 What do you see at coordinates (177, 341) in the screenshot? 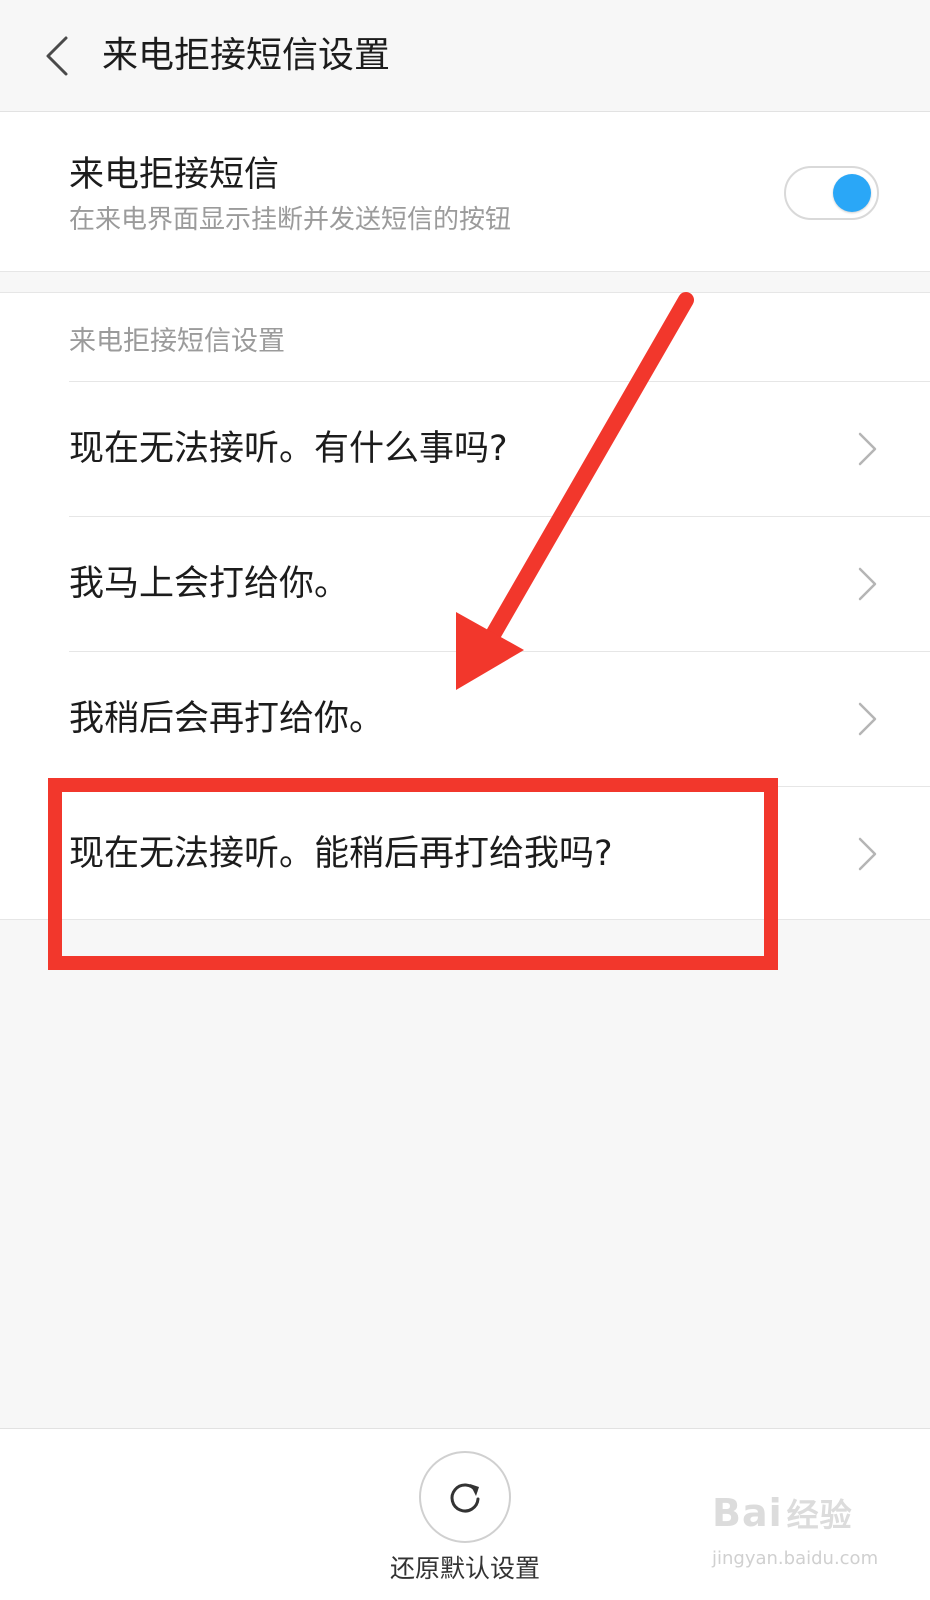
I see `section-header: 来电拒接短信设置` at bounding box center [177, 341].